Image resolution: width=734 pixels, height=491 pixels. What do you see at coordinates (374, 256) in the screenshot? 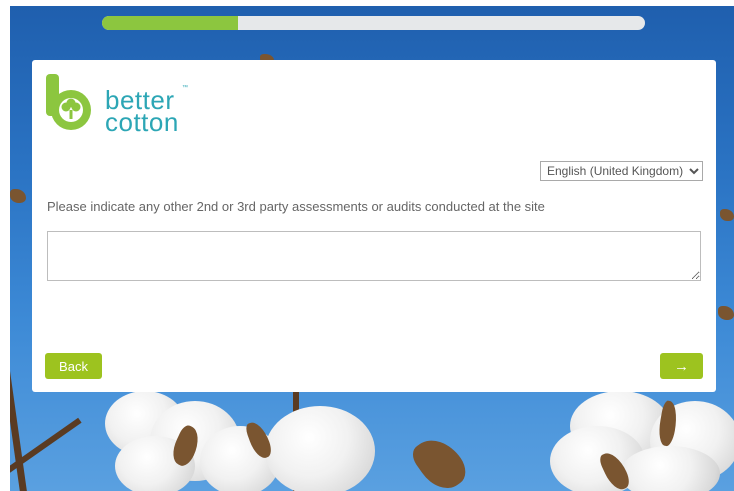
I see `answer-textarea` at bounding box center [374, 256].